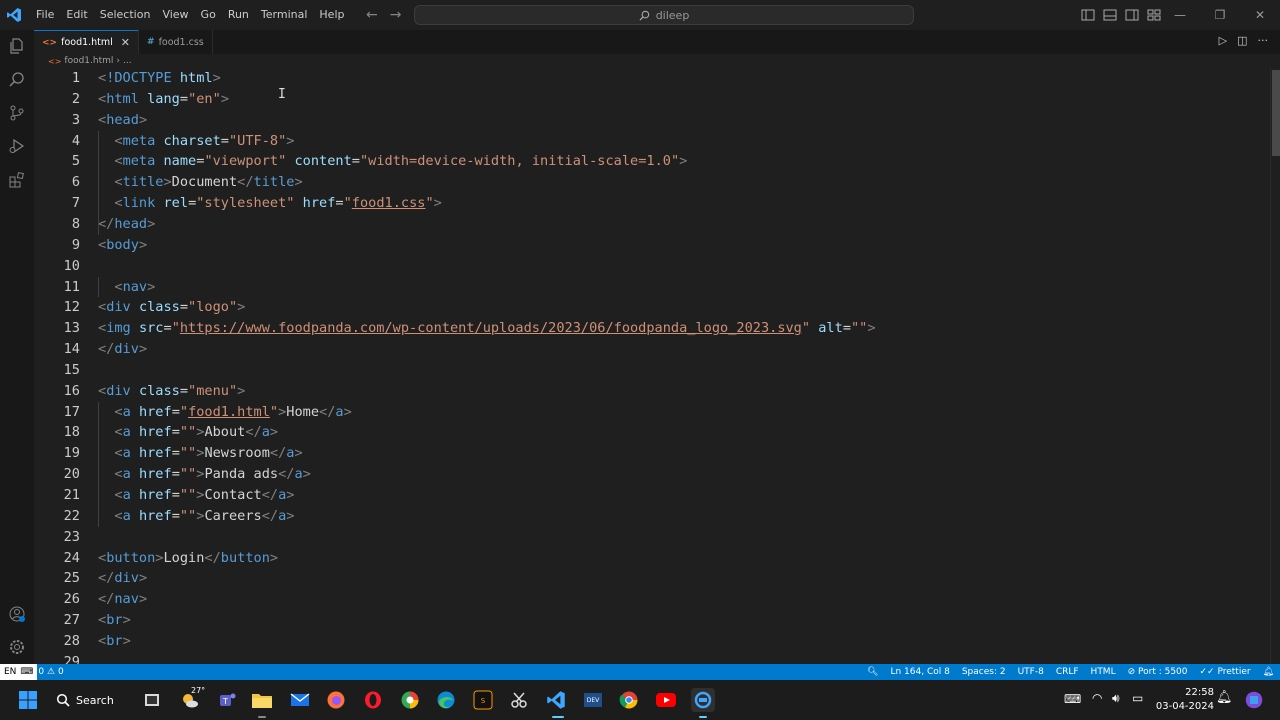 The width and height of the screenshot is (1280, 720). Describe the element at coordinates (1260, 15) in the screenshot. I see `close-window-icon: ✕` at that location.